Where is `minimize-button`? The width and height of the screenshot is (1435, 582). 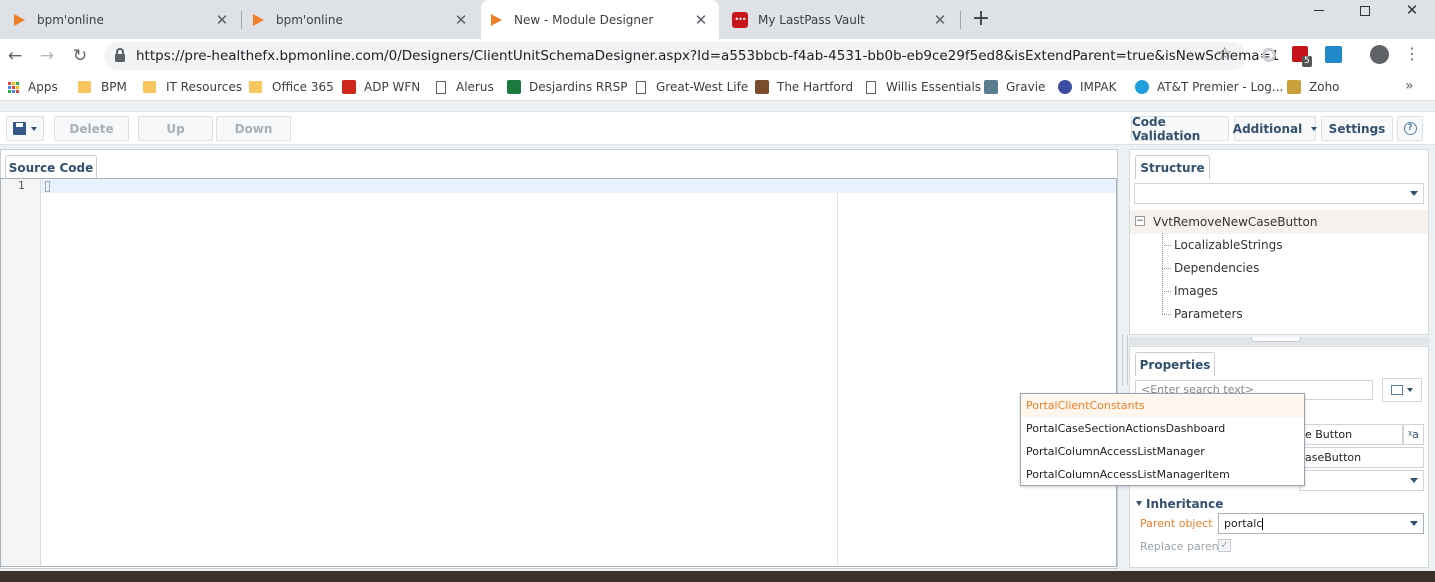
minimize-button is located at coordinates (1319, 10).